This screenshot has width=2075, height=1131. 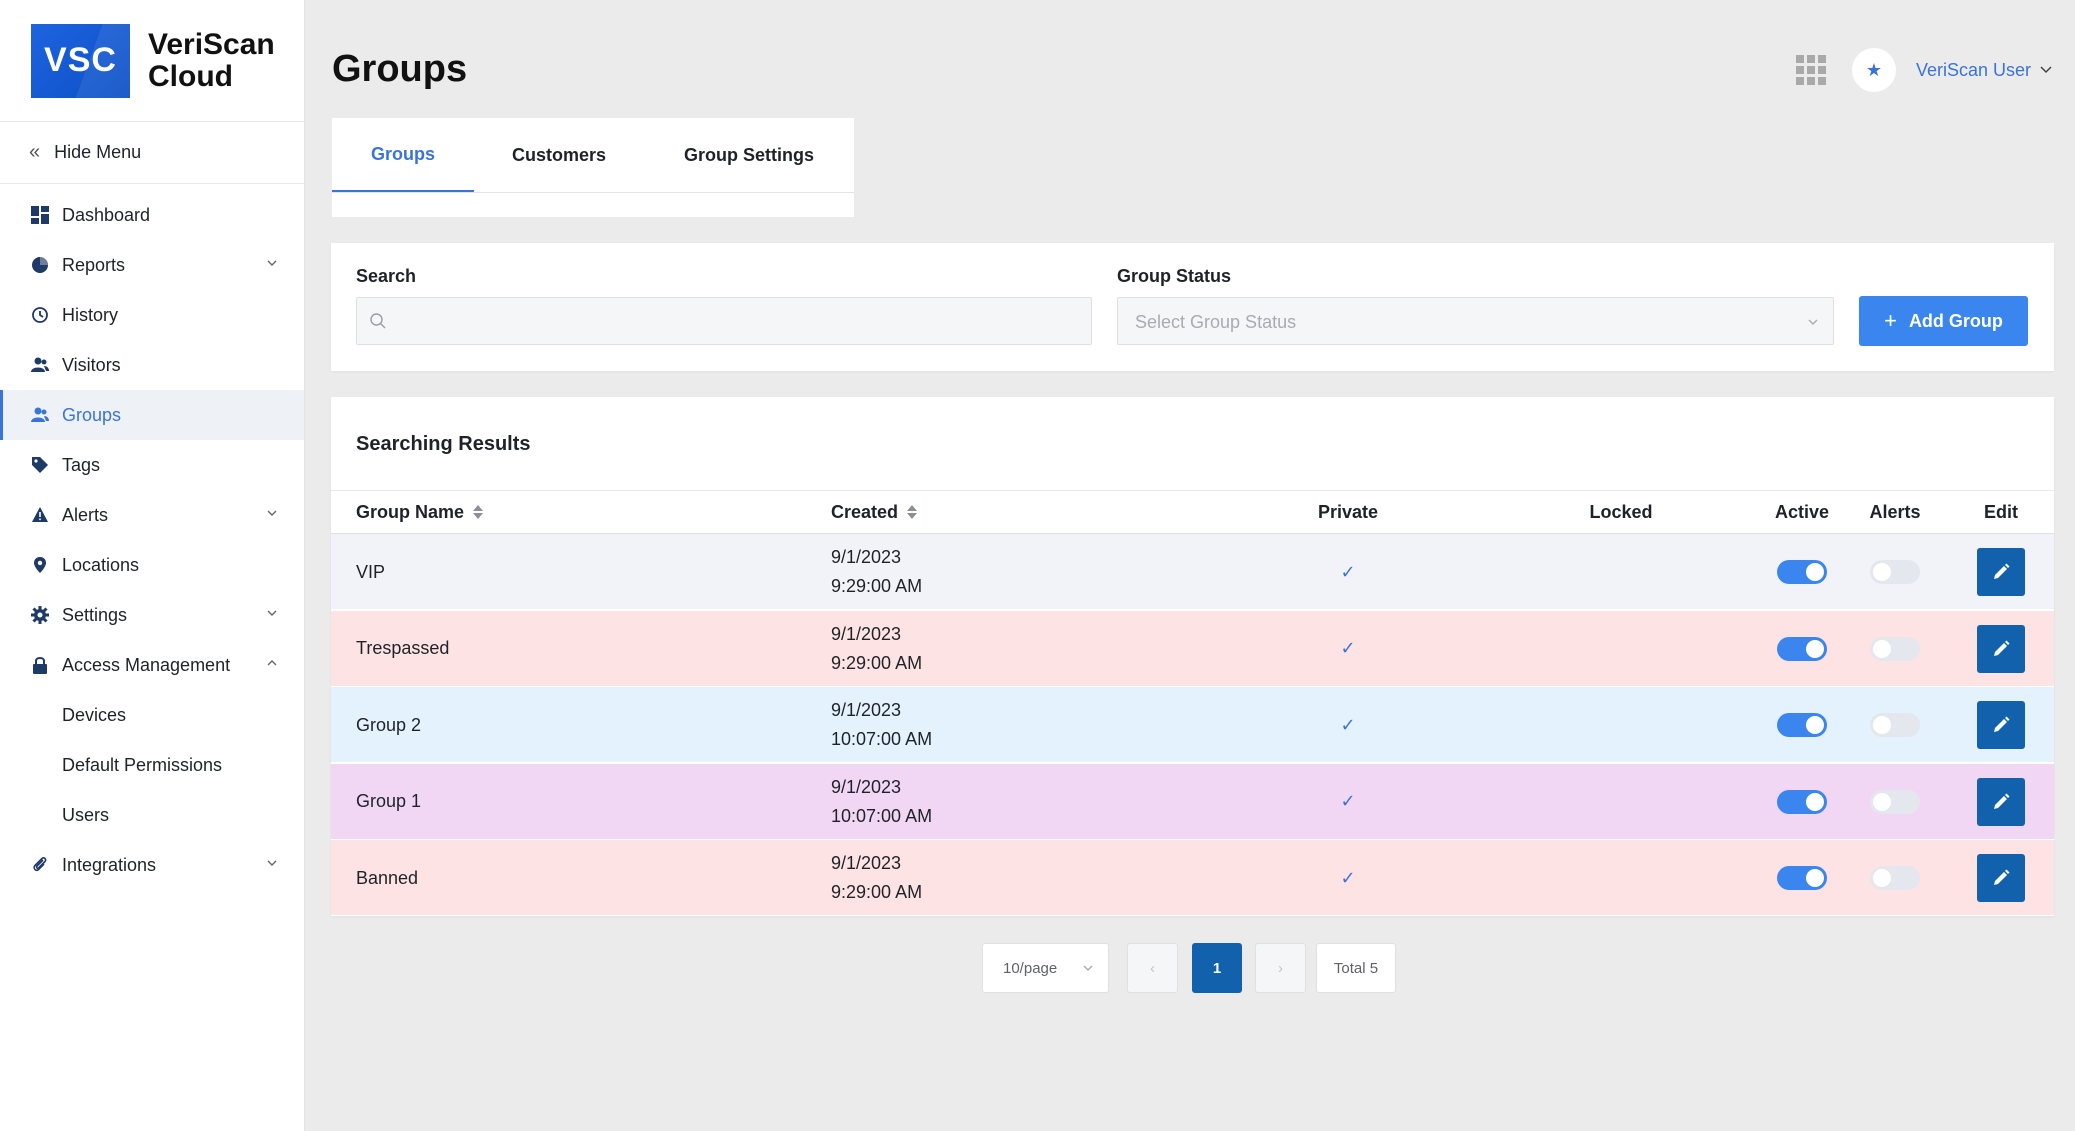 What do you see at coordinates (749, 155) in the screenshot?
I see `tab-group-settings: Group Settings` at bounding box center [749, 155].